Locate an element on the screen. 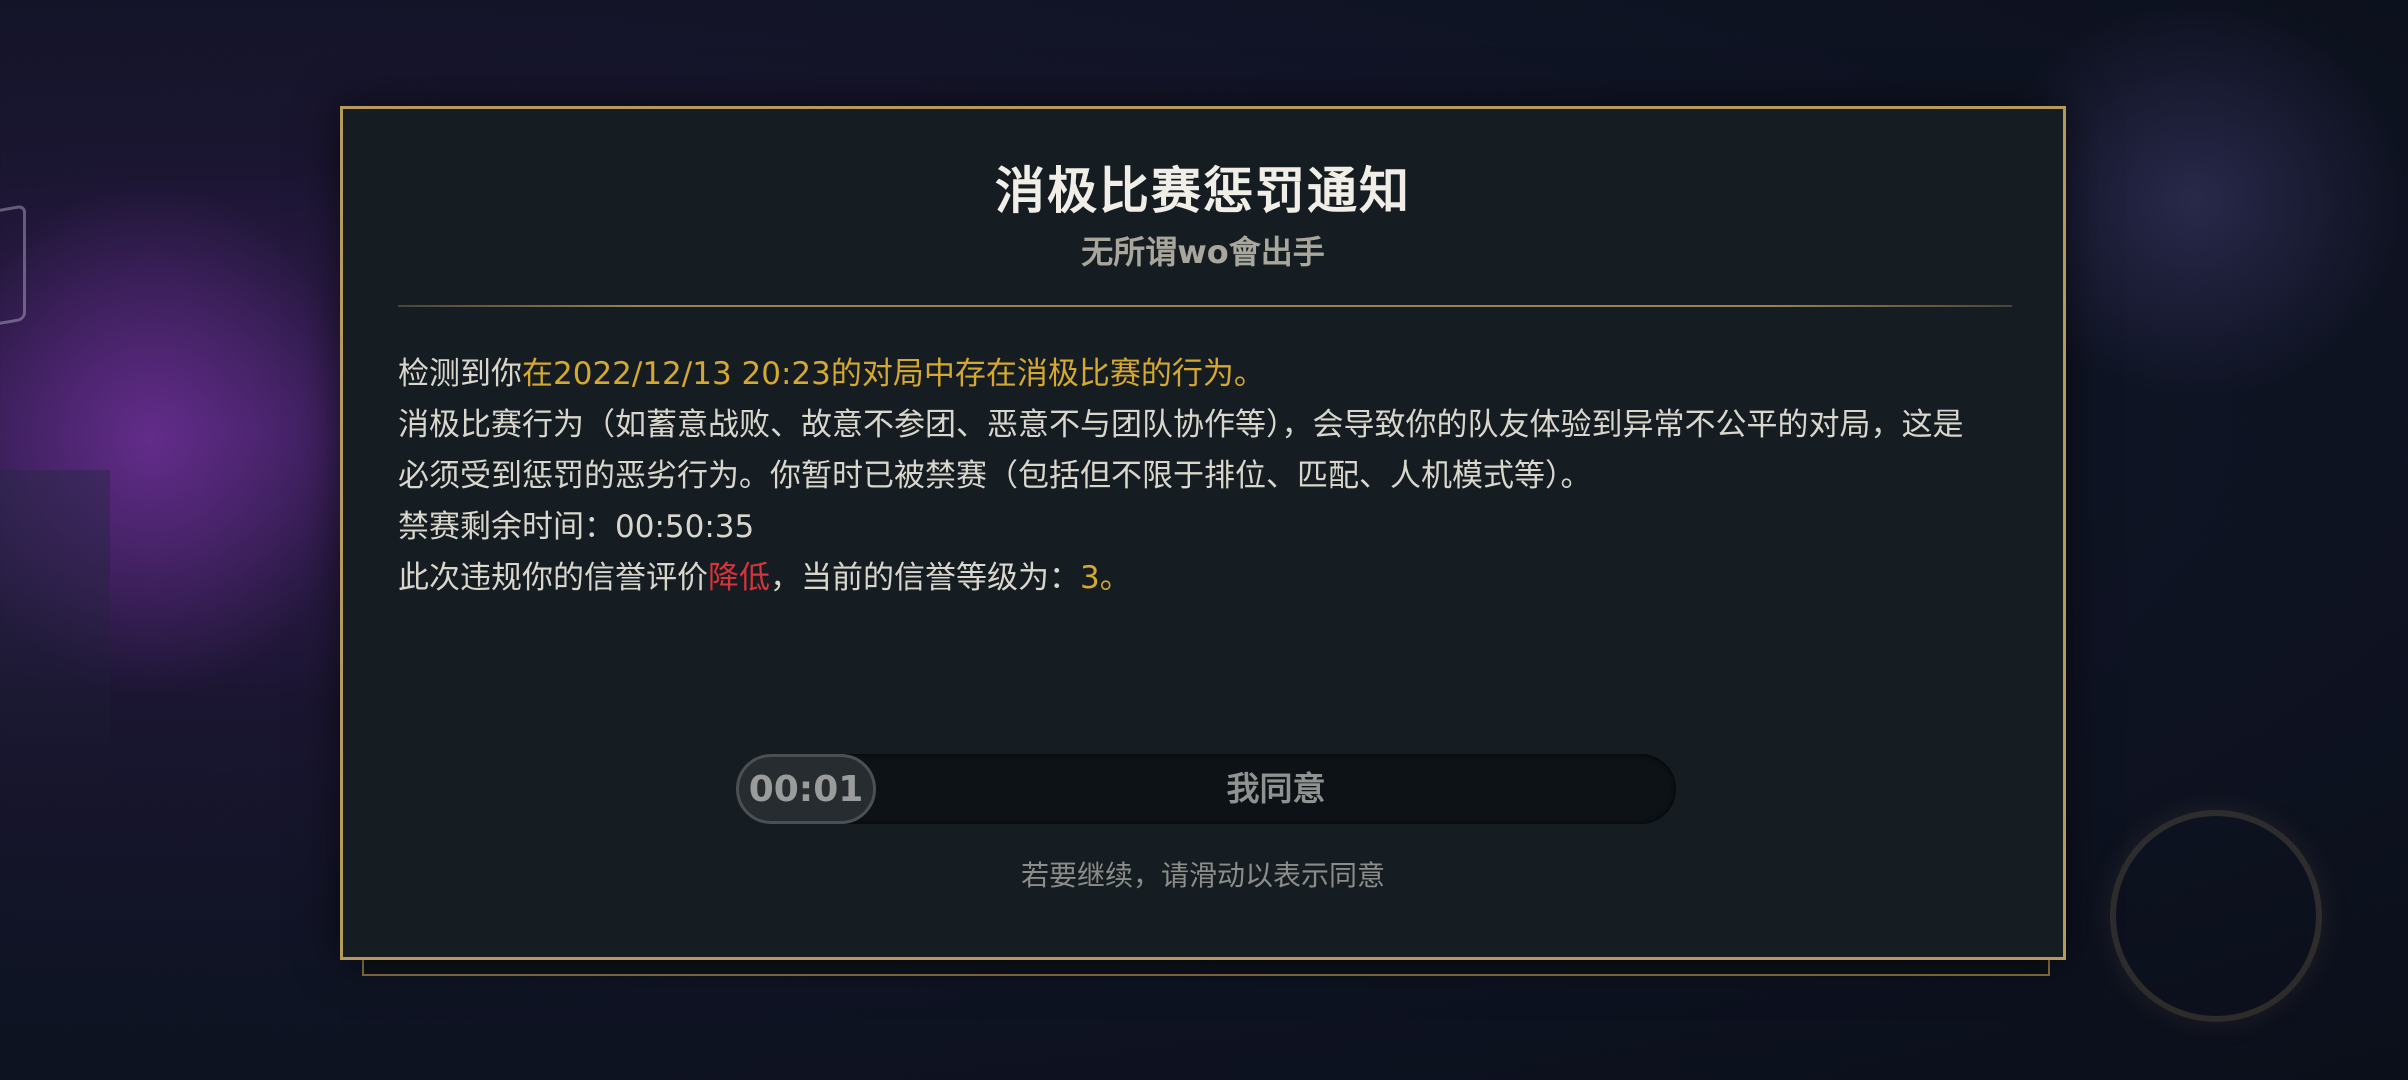  credit-prefix: 此次违规你的信誉评价 is located at coordinates (553, 578).